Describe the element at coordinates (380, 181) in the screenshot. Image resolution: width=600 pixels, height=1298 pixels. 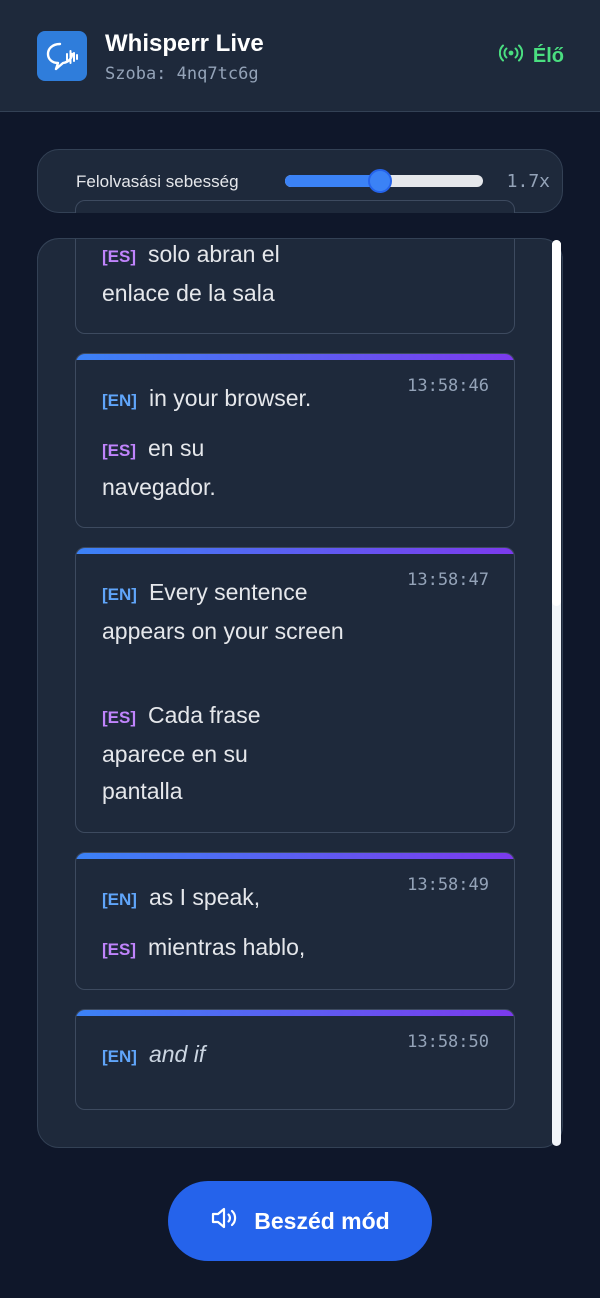
I see `speed-slider-thumb` at that location.